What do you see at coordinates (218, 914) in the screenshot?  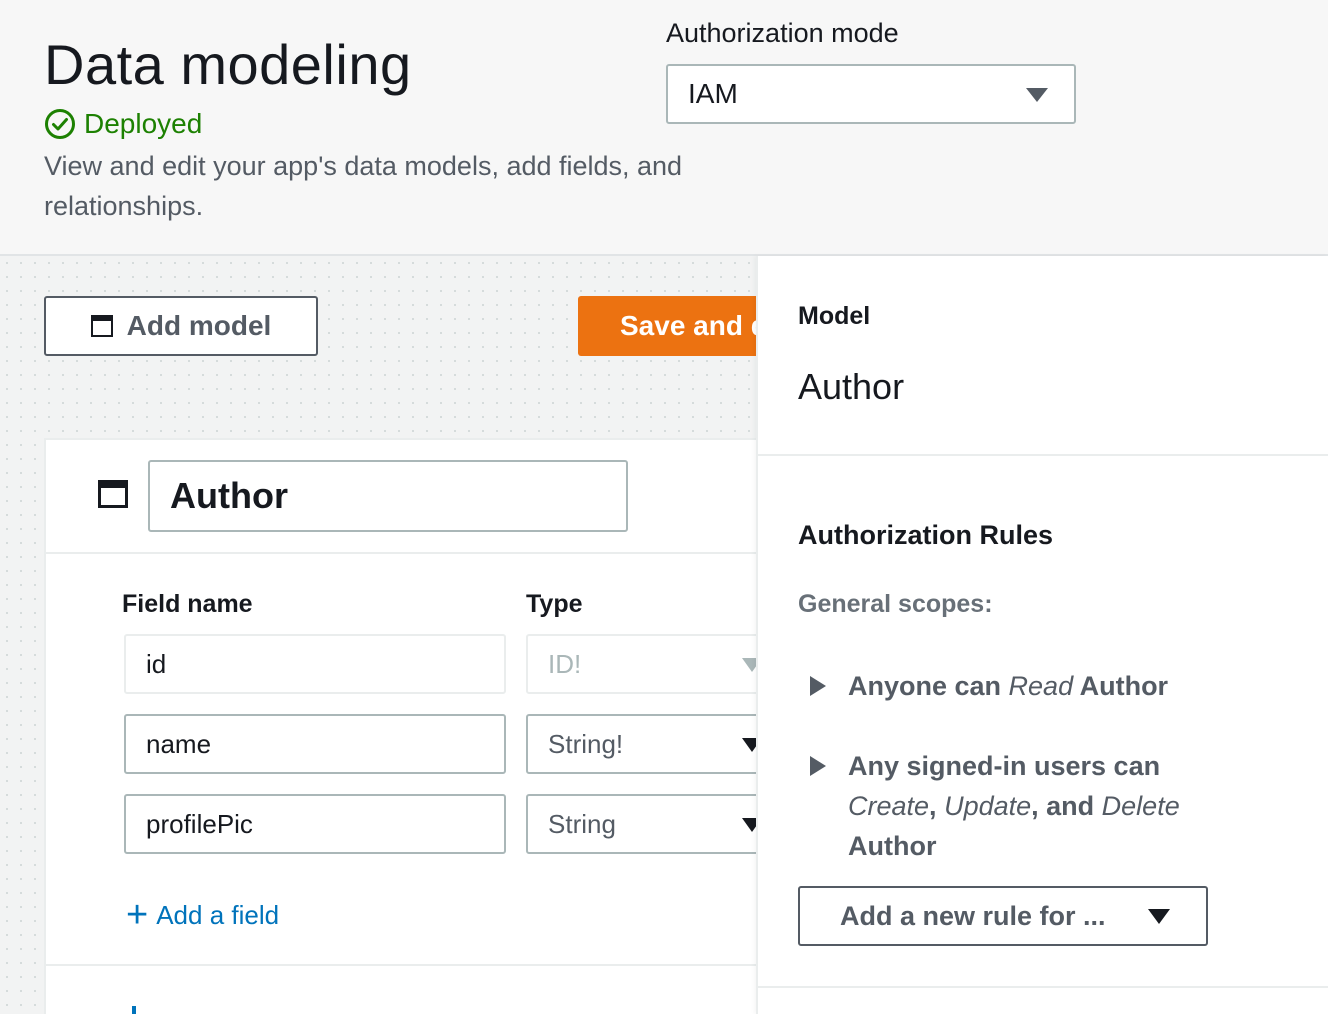 I see `add-field-label: Add a field` at bounding box center [218, 914].